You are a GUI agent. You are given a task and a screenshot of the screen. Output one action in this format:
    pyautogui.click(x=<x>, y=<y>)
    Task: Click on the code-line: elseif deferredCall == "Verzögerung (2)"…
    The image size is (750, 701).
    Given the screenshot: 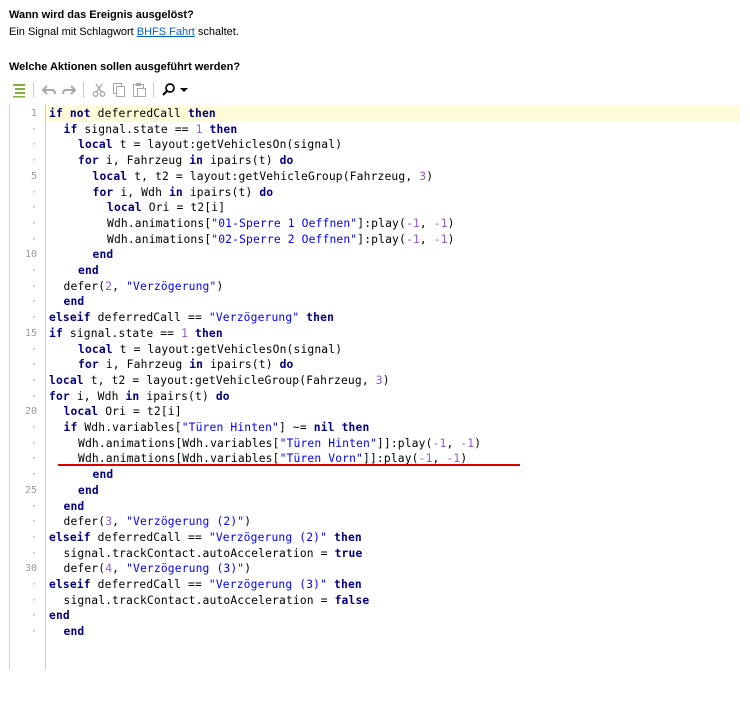 What is the action you would take?
    pyautogui.click(x=204, y=538)
    